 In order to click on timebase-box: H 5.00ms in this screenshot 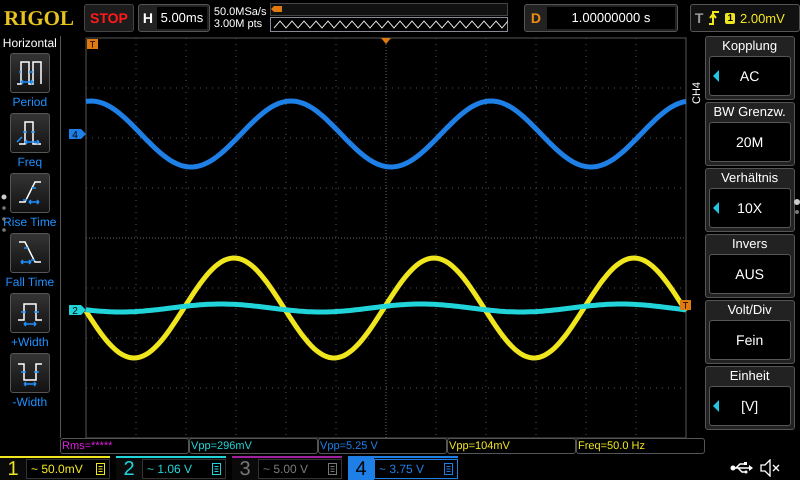, I will do `click(174, 18)`.